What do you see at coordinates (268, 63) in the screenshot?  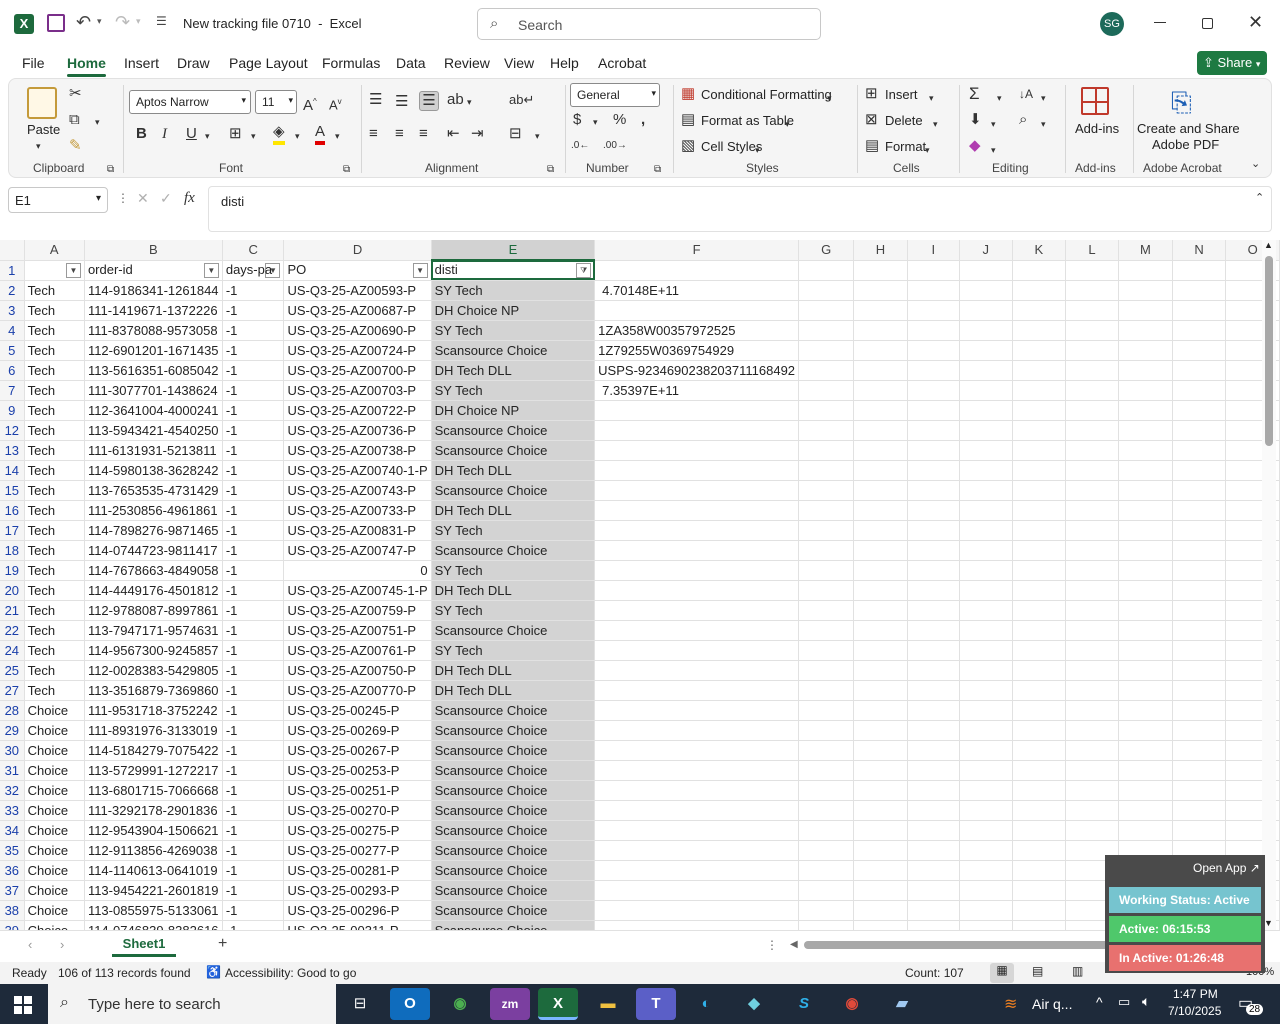 I see `tab-page-layout: Page Layout` at bounding box center [268, 63].